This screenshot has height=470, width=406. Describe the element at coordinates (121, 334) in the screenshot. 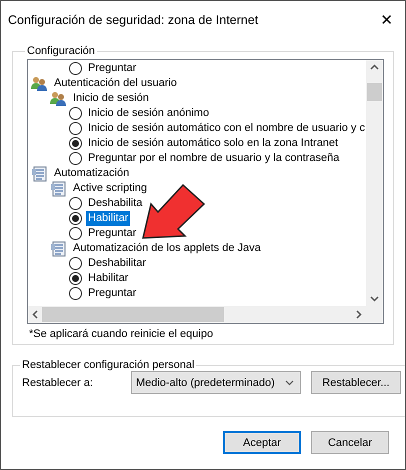

I see `note-text: *Se aplicará cuando reinicie el equipo` at that location.